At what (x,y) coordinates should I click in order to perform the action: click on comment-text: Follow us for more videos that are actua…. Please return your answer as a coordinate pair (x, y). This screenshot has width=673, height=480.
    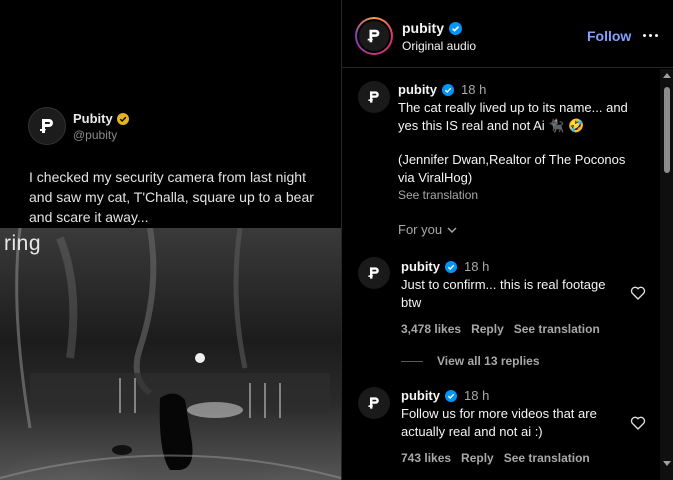
    Looking at the image, I should click on (499, 422).